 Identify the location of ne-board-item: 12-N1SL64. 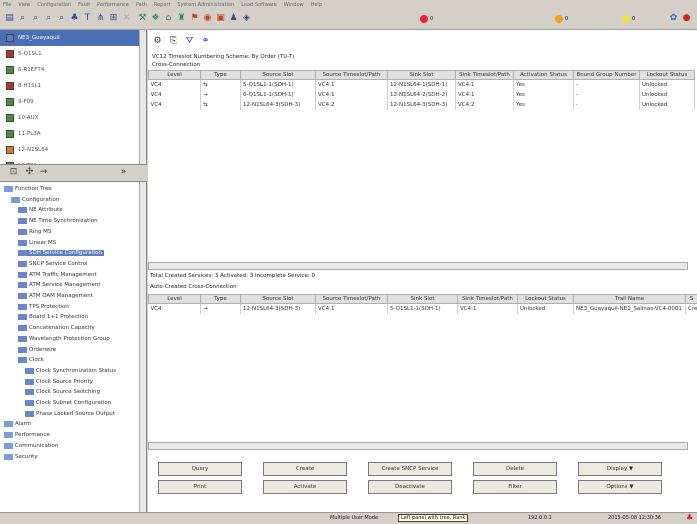
(70, 150).